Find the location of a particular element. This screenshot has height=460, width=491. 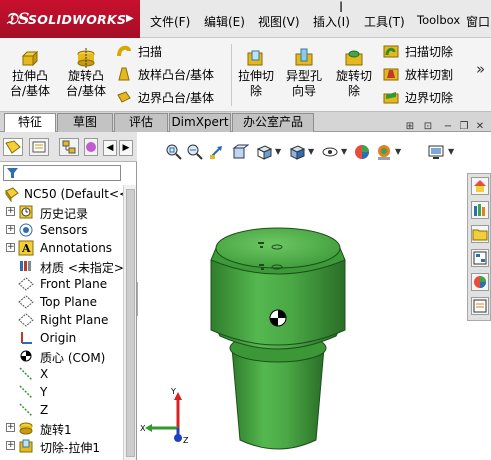

tree-item-label: Sensors is located at coordinates (64, 230).